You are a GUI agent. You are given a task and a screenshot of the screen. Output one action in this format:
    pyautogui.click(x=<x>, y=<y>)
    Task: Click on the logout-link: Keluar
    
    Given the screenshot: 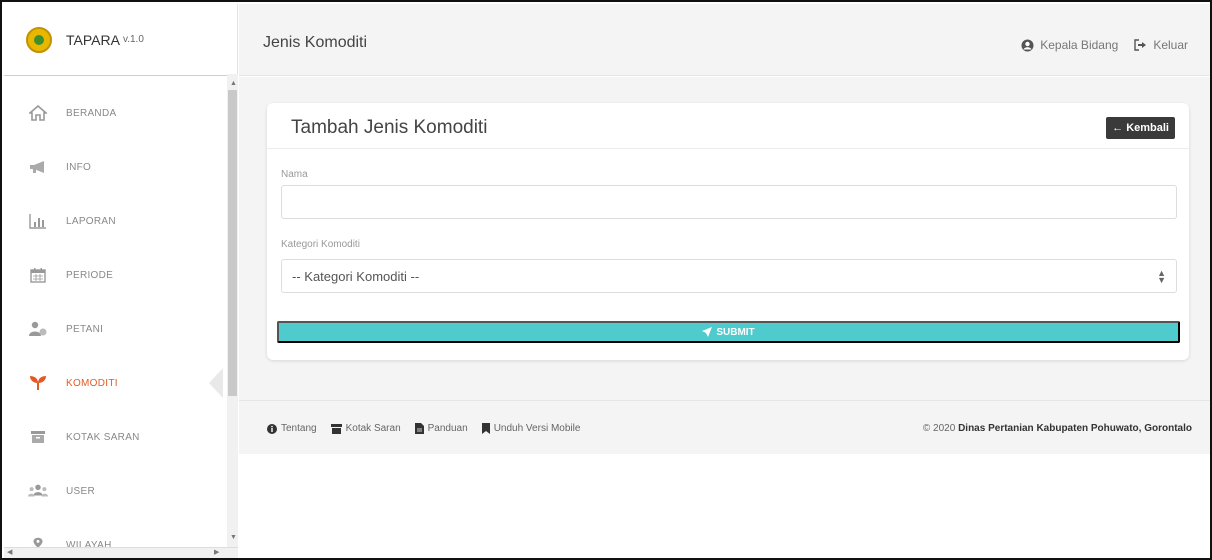 What is the action you would take?
    pyautogui.click(x=1161, y=45)
    